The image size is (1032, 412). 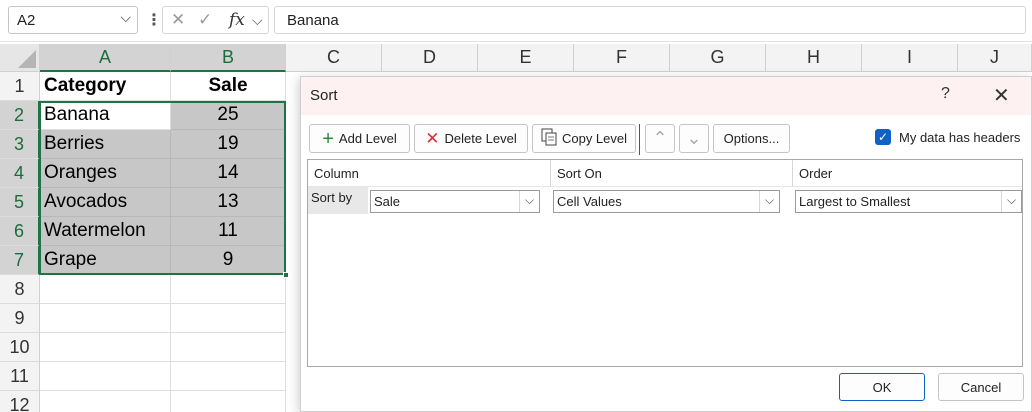 What do you see at coordinates (666, 201) in the screenshot?
I see `sort-on-select: Cell Values ⌵` at bounding box center [666, 201].